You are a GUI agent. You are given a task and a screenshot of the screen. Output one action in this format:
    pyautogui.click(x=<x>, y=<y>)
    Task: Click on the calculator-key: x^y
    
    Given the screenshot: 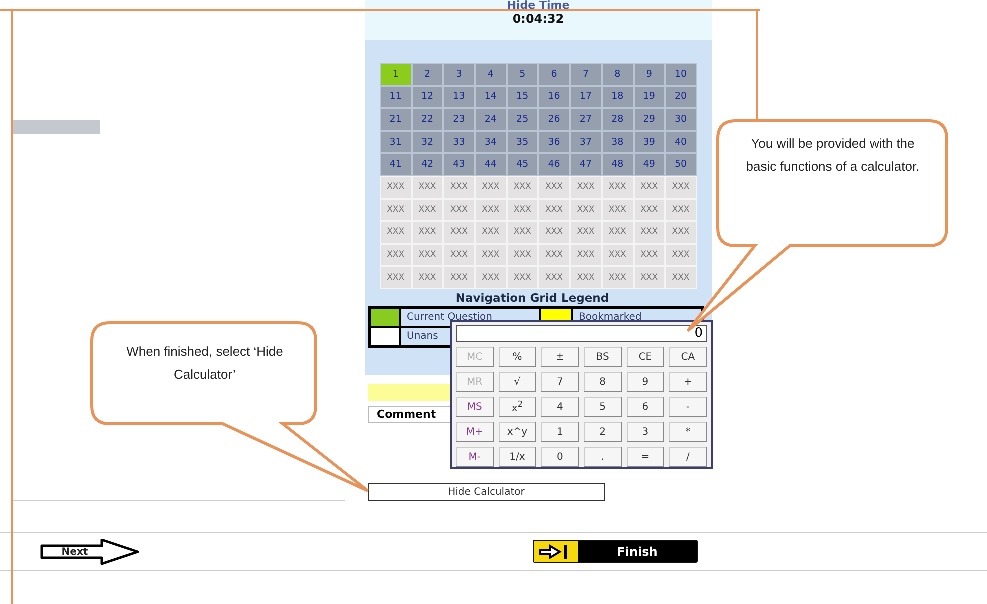 What is the action you would take?
    pyautogui.click(x=517, y=432)
    